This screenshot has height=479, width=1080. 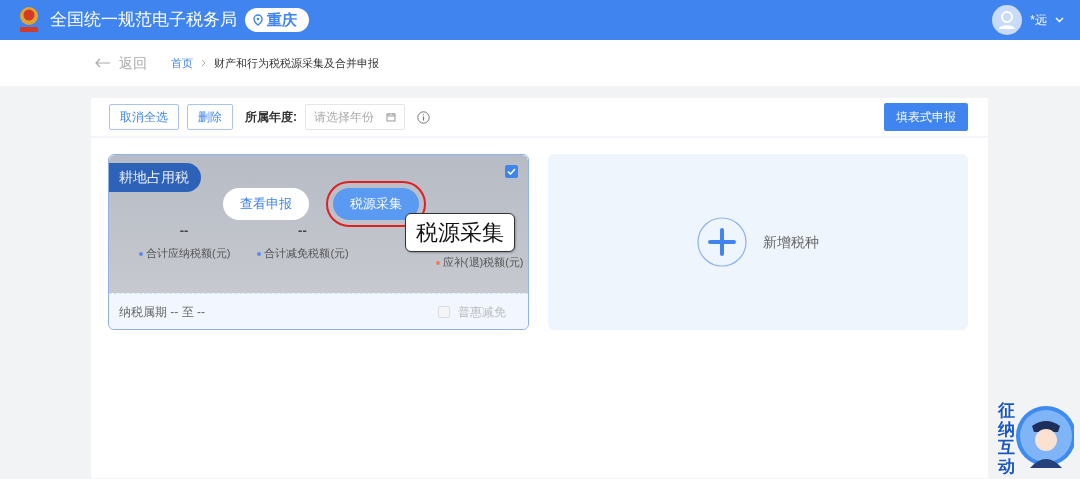 I want to click on callout-label: 税源采集, so click(x=460, y=232).